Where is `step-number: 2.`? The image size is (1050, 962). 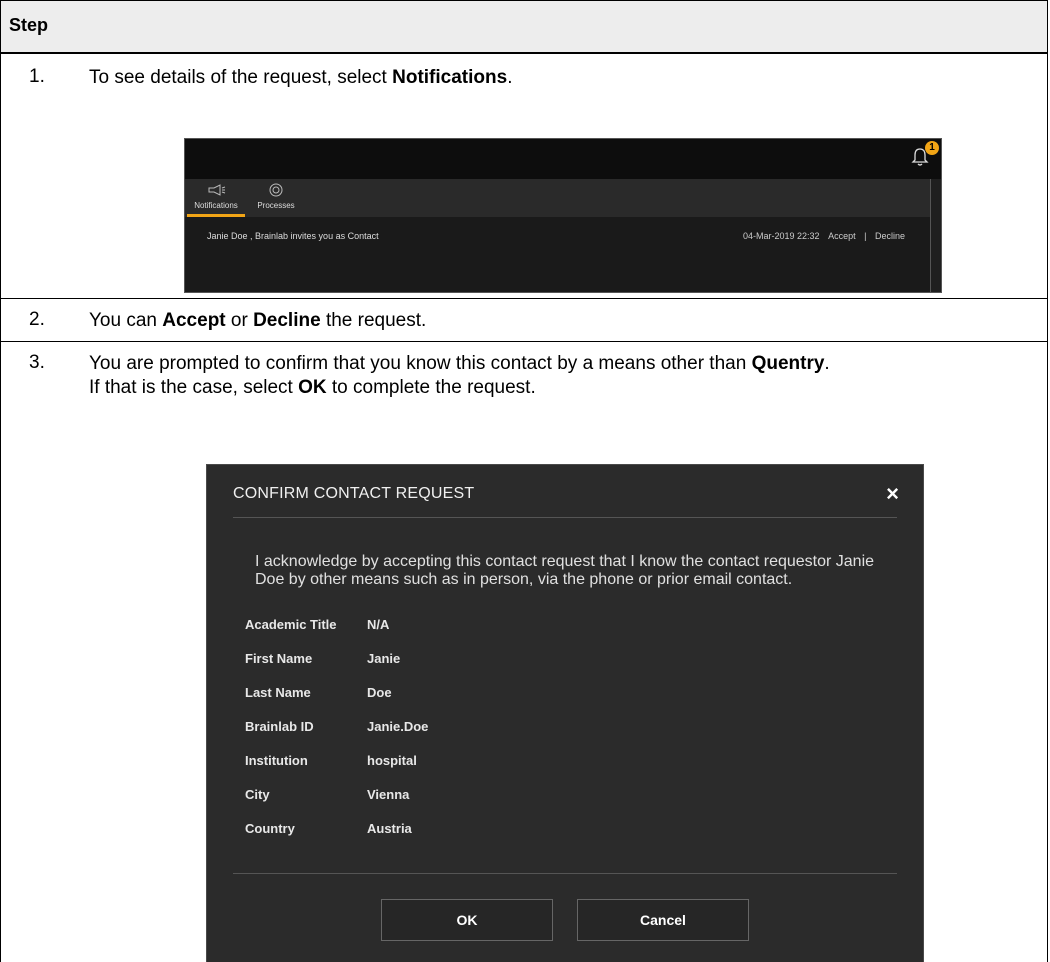
step-number: 2. is located at coordinates (37, 319).